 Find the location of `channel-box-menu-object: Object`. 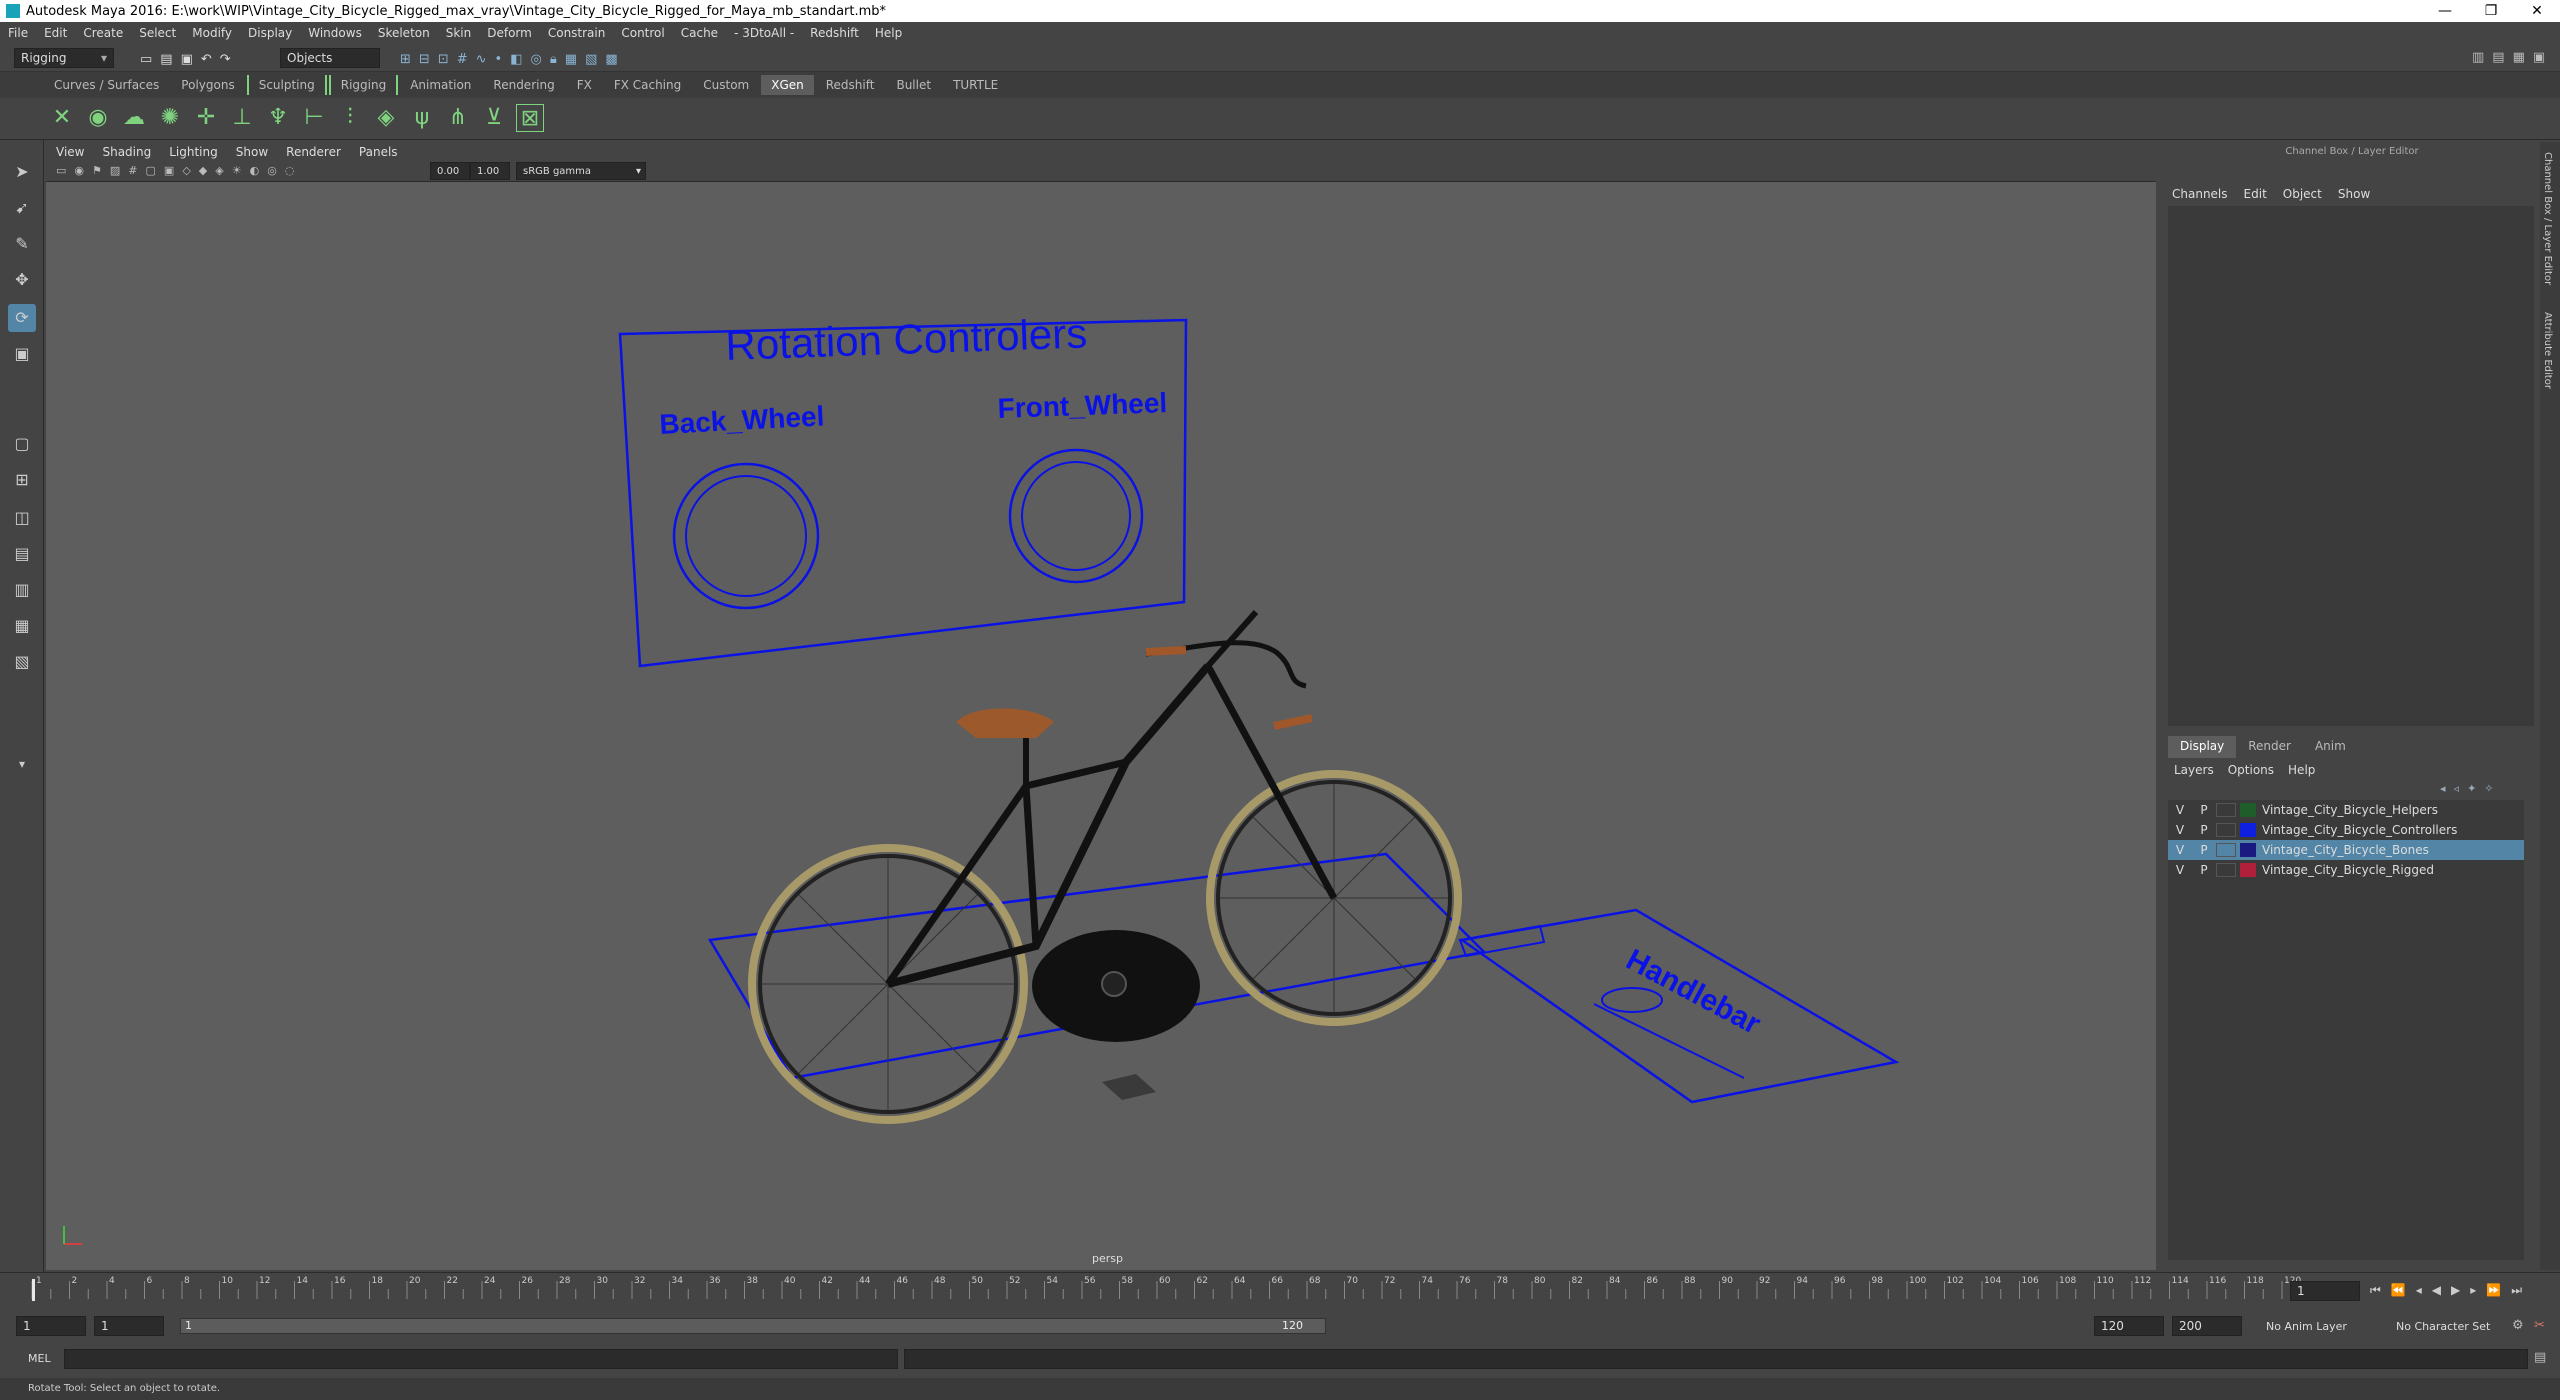

channel-box-menu-object: Object is located at coordinates (2302, 194).